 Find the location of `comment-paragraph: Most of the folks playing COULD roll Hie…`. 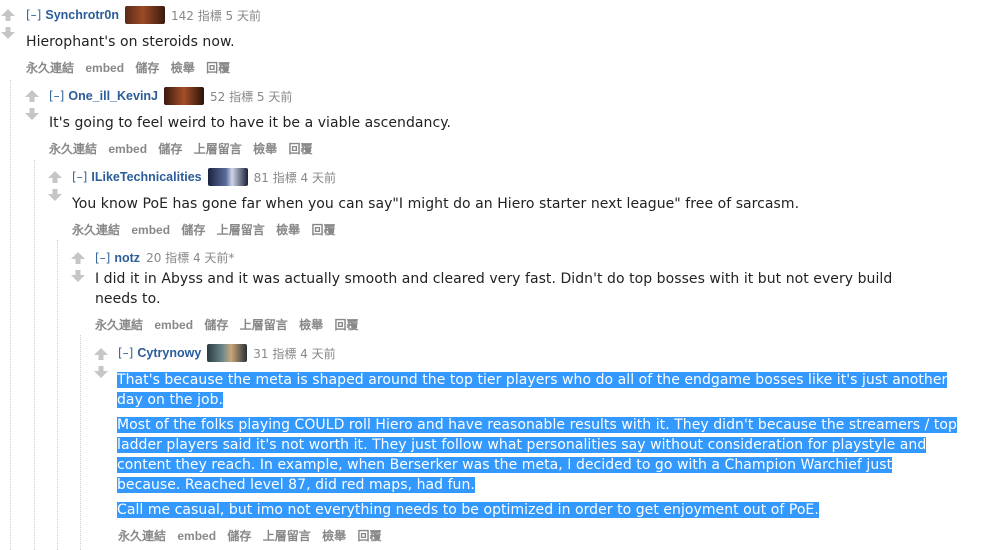

comment-paragraph: Most of the folks playing COULD roll Hie… is located at coordinates (538, 455).